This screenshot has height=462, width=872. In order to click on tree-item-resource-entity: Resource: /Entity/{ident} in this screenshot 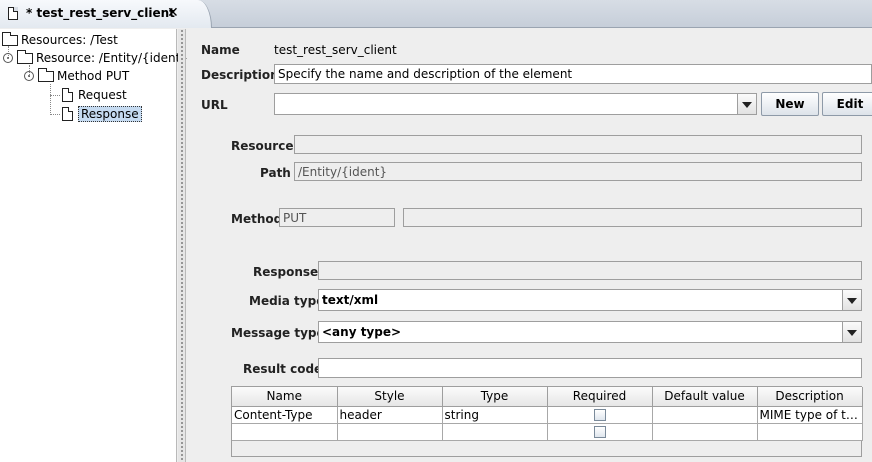, I will do `click(95, 58)`.